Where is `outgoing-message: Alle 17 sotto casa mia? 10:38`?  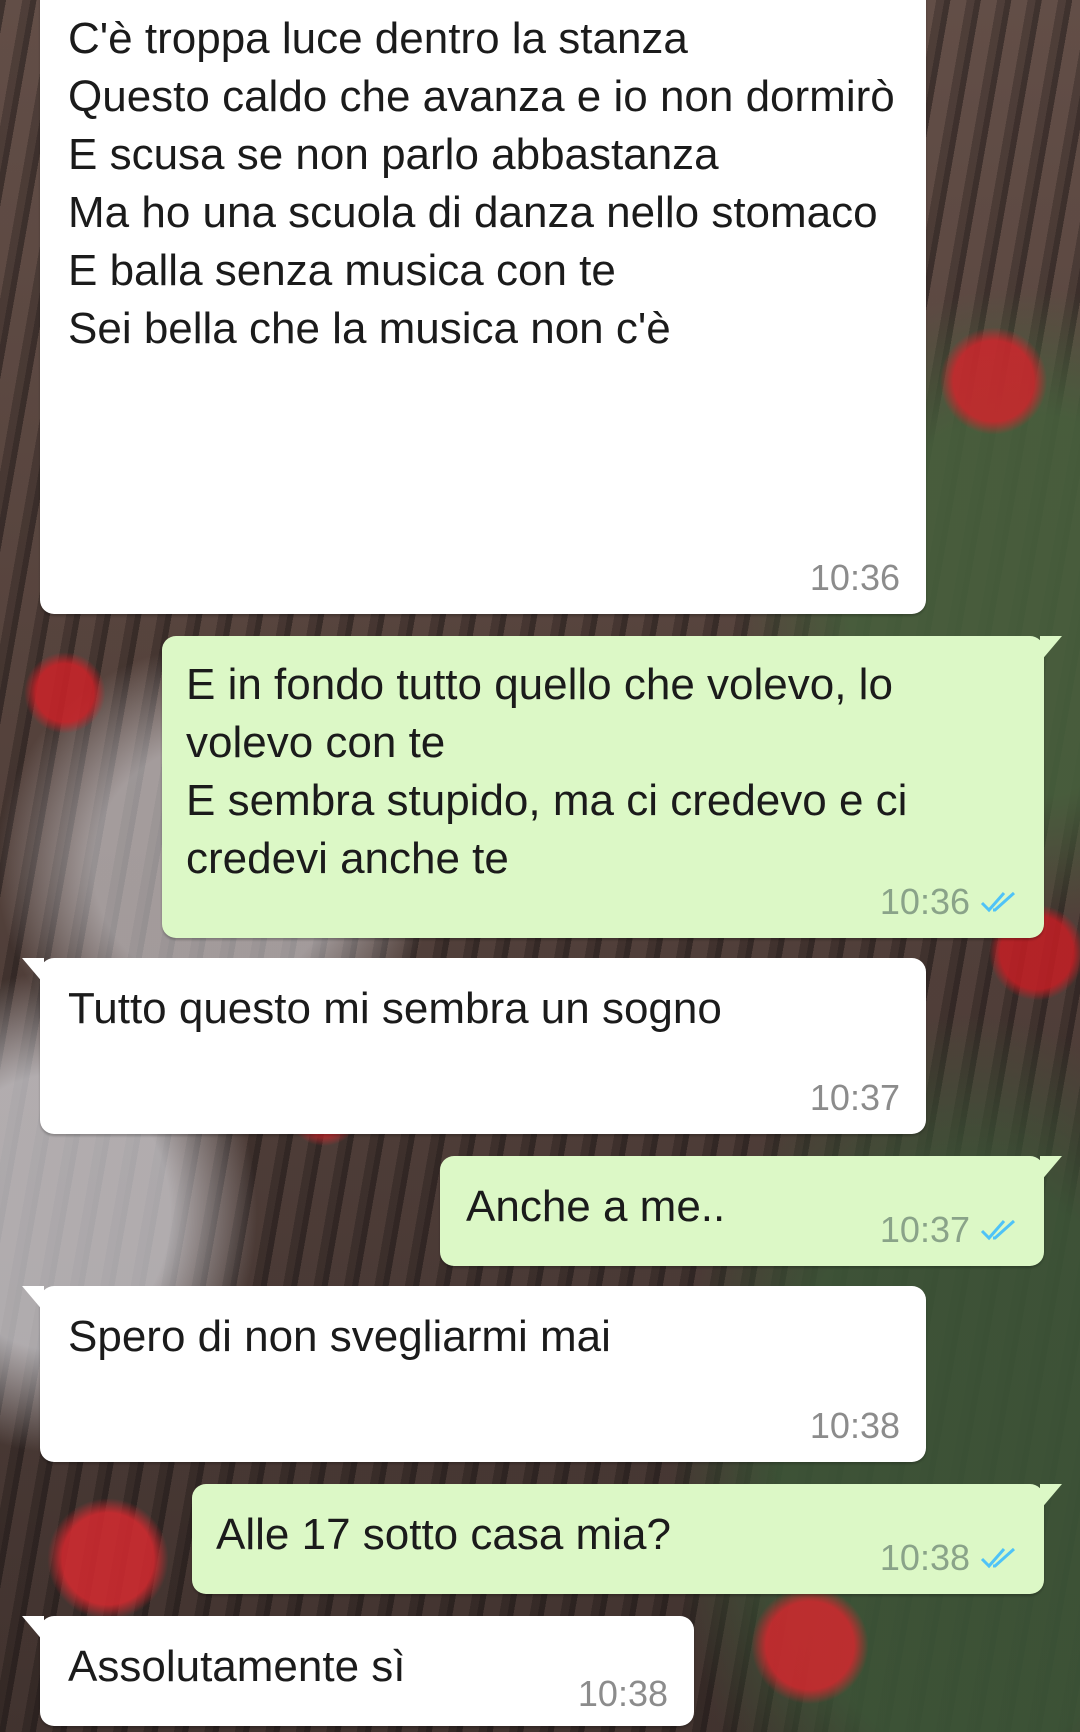 outgoing-message: Alle 17 sotto casa mia? 10:38 is located at coordinates (627, 1539).